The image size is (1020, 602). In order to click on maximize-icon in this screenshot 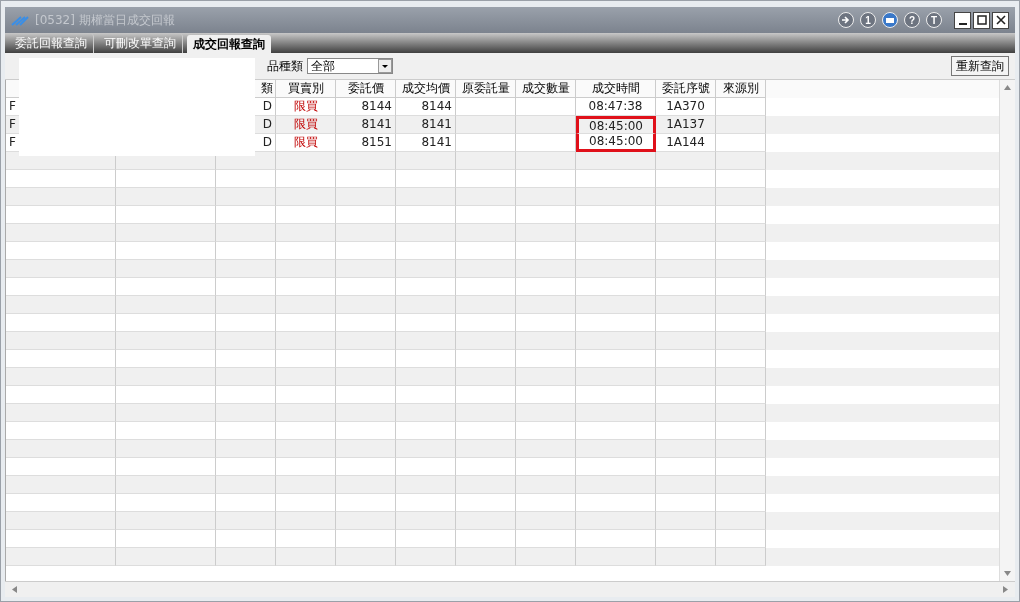, I will do `click(981, 20)`.